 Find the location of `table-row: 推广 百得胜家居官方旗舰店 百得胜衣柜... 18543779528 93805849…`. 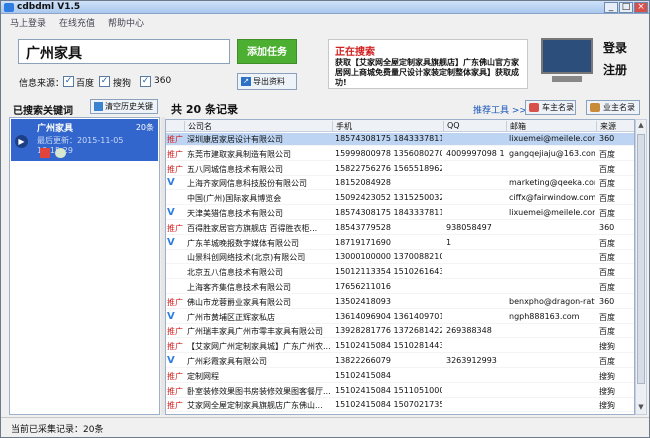

table-row: 推广 百得胜家居官方旗舰店 百得胜衣柜... 18543779528 93805849… is located at coordinates (400, 228).